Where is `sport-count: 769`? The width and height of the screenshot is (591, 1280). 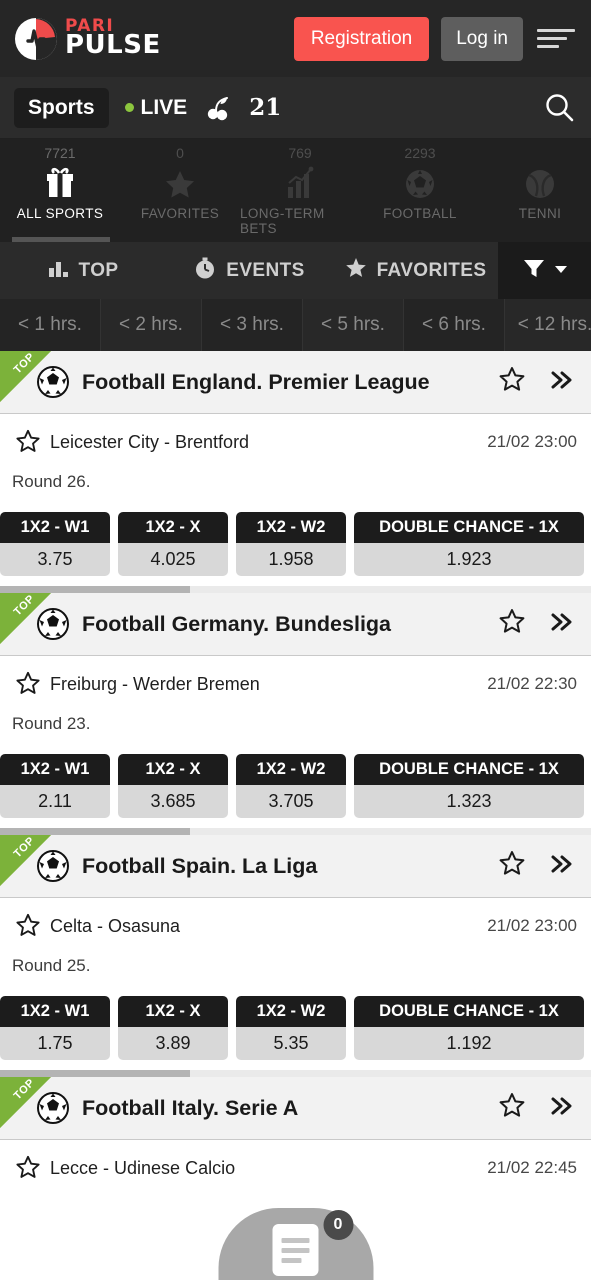 sport-count: 769 is located at coordinates (300, 153).